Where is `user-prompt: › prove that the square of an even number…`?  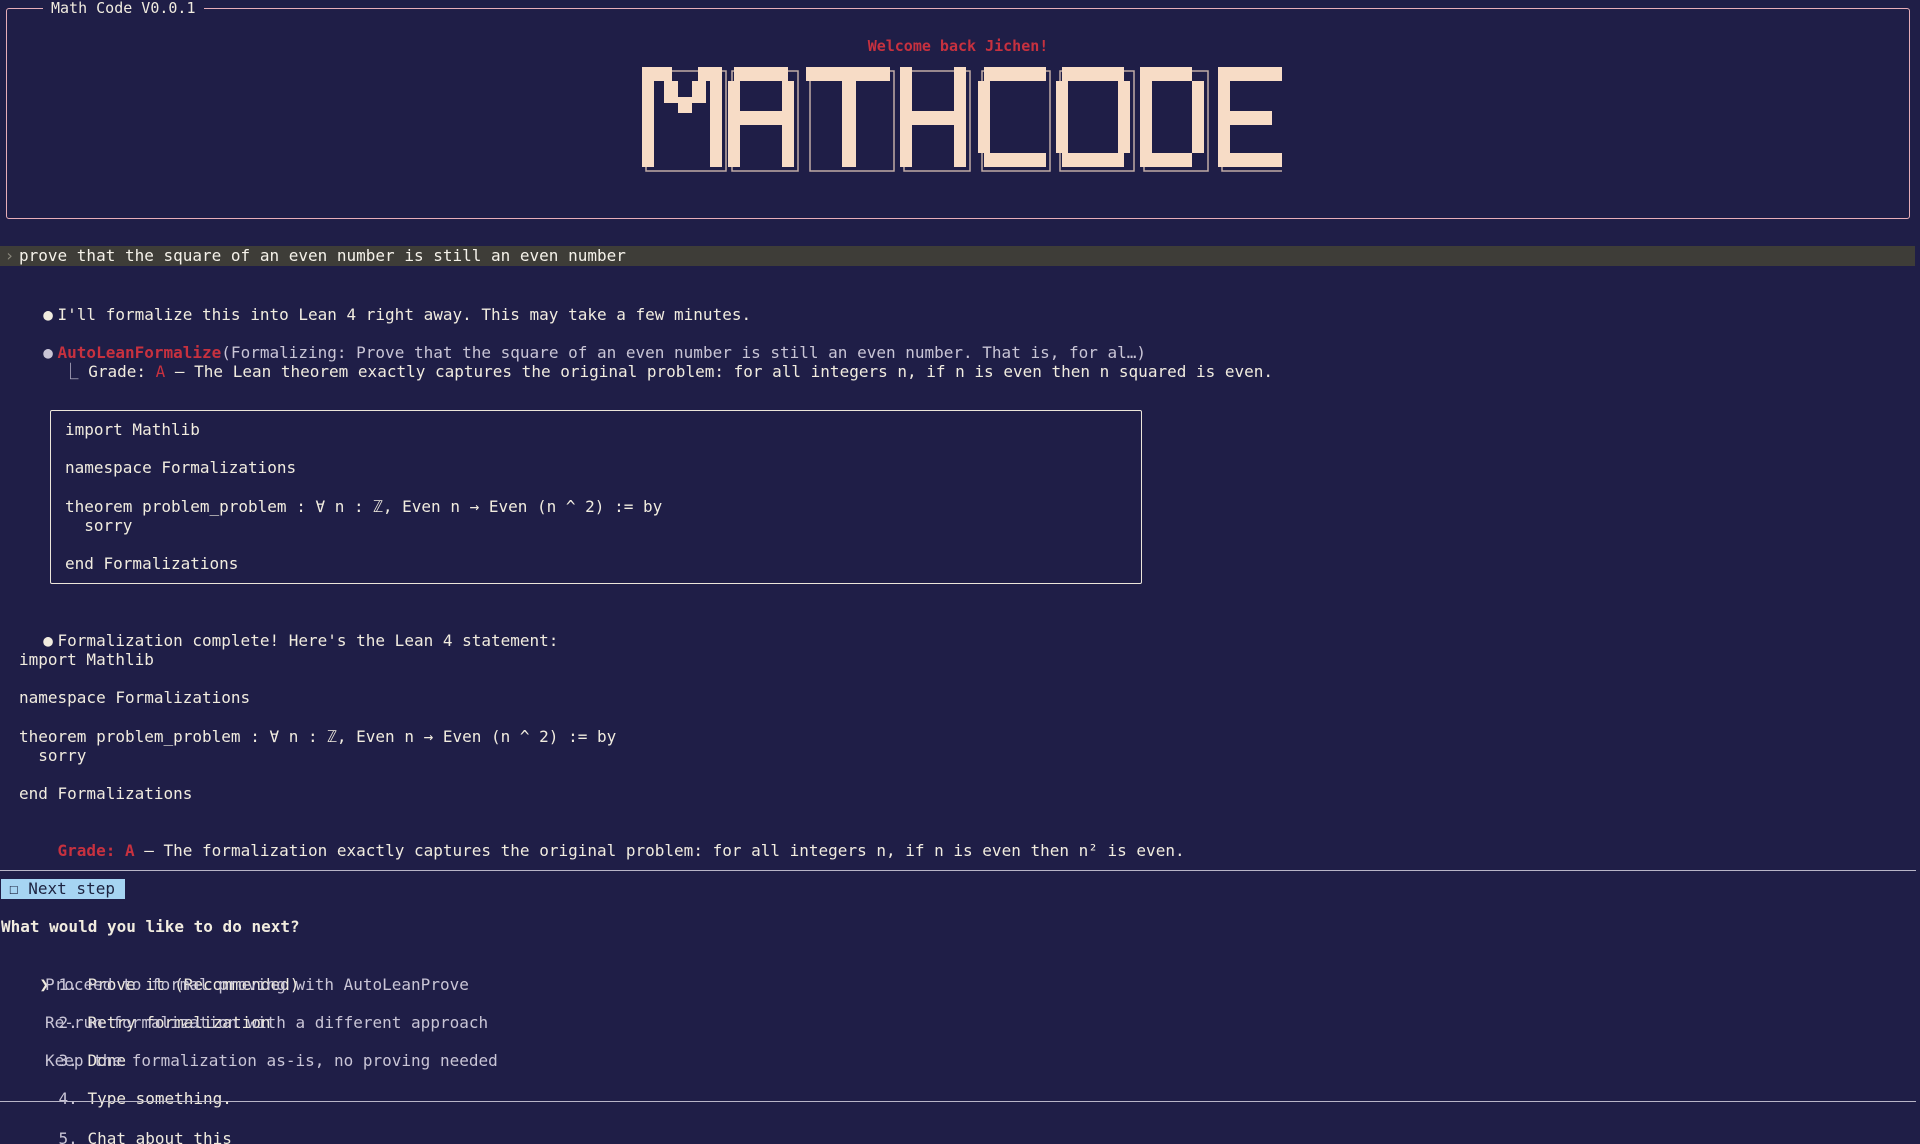 user-prompt: › prove that the square of an even number… is located at coordinates (957, 256).